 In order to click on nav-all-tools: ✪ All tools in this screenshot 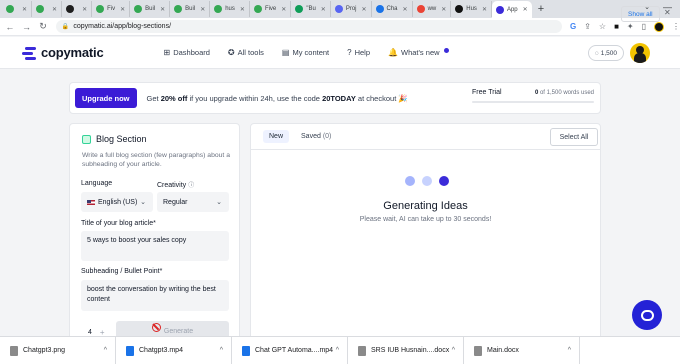, I will do `click(246, 52)`.